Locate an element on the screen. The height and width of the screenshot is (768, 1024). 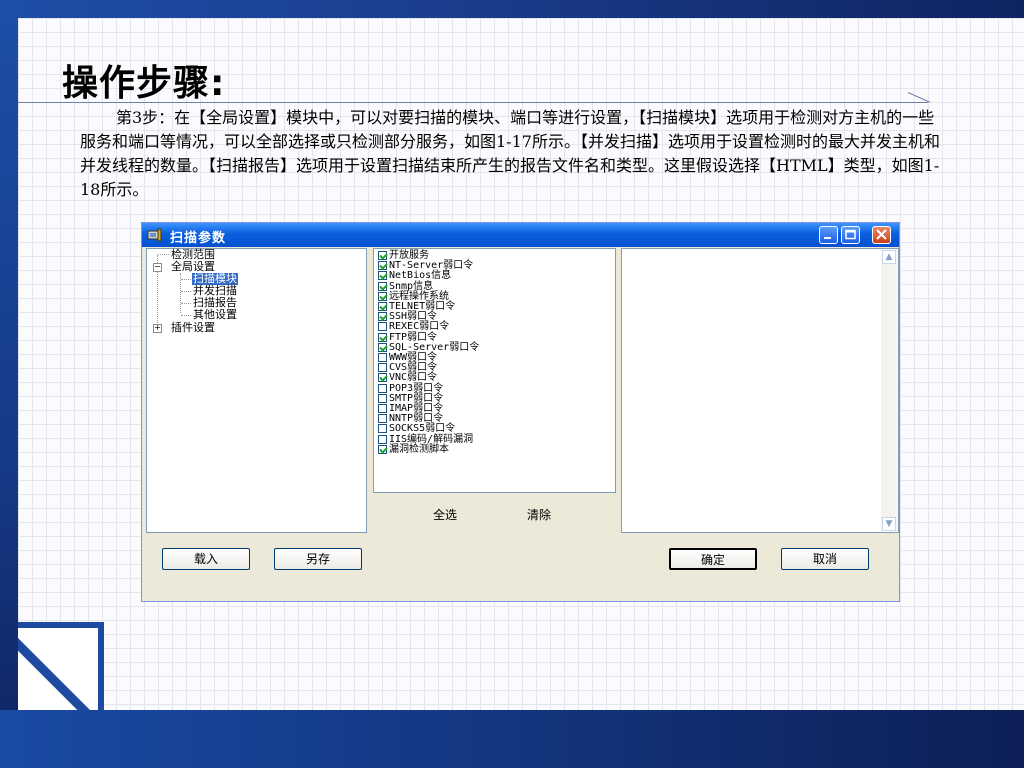
dialog-titlebar: 扫描参数 is located at coordinates (520, 235).